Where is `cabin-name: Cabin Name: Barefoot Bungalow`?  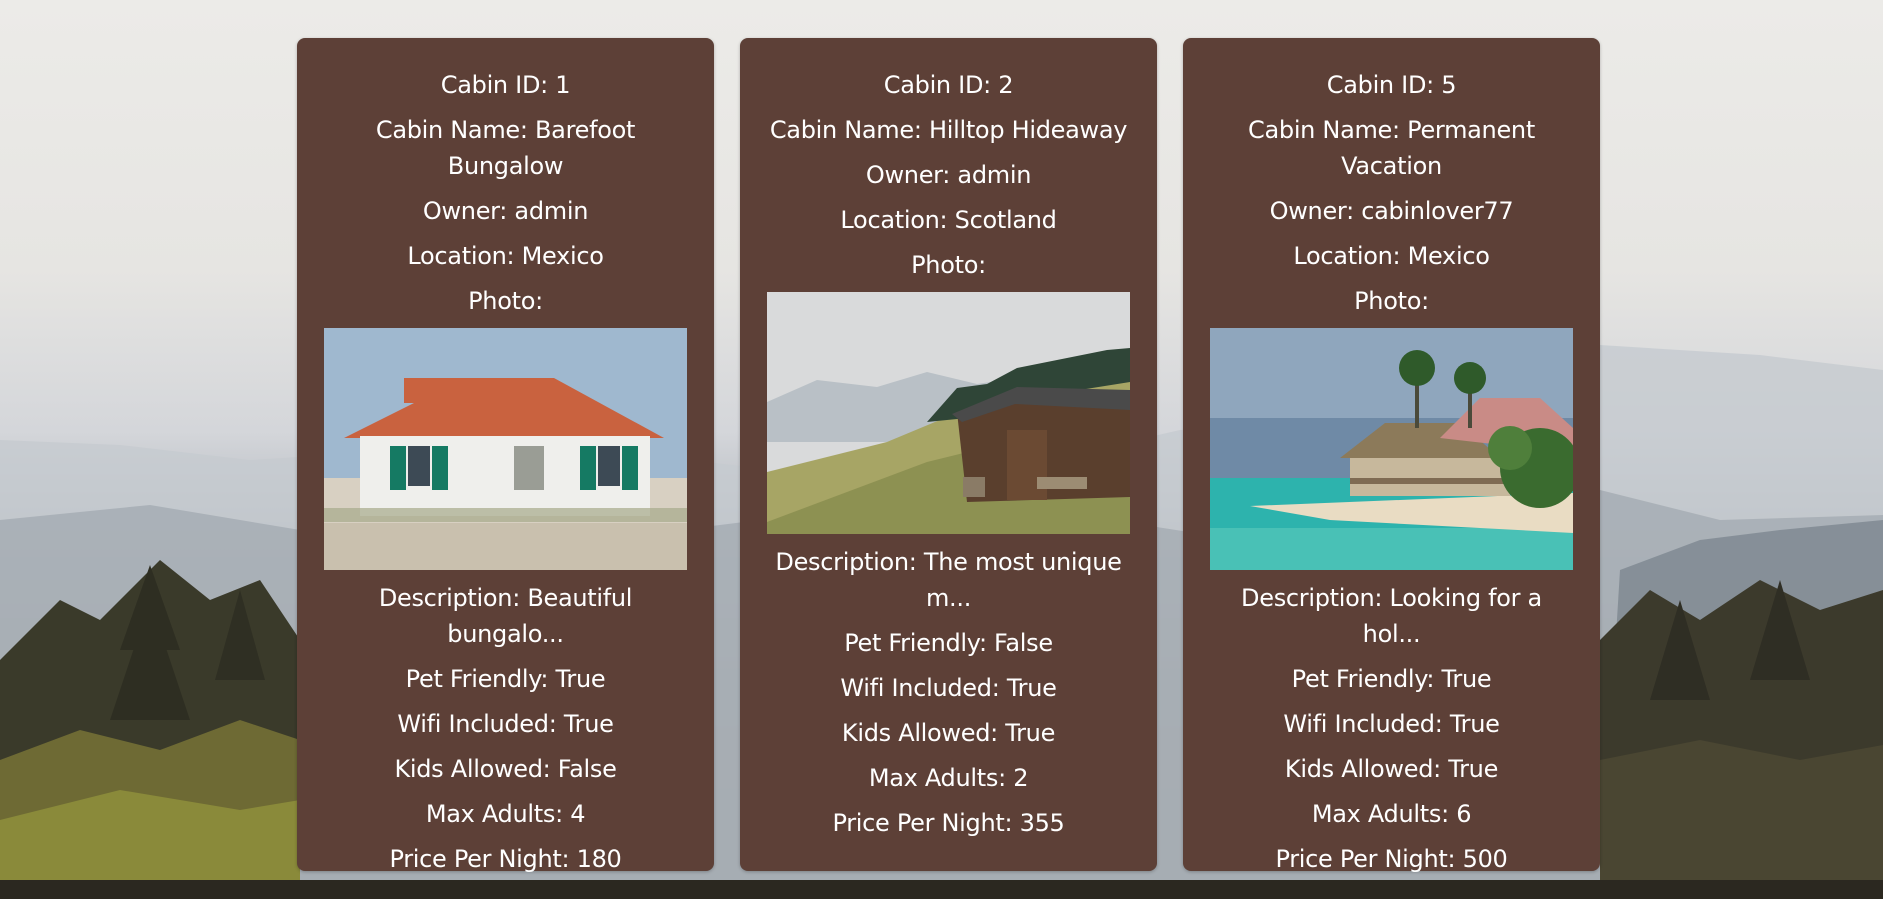
cabin-name: Cabin Name: Barefoot Bungalow is located at coordinates (505, 148).